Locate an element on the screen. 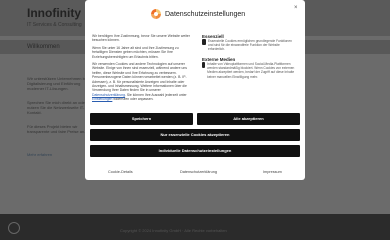 The height and width of the screenshot is (240, 390). modal-title: Datenschutzeinstellungen is located at coordinates (205, 14).